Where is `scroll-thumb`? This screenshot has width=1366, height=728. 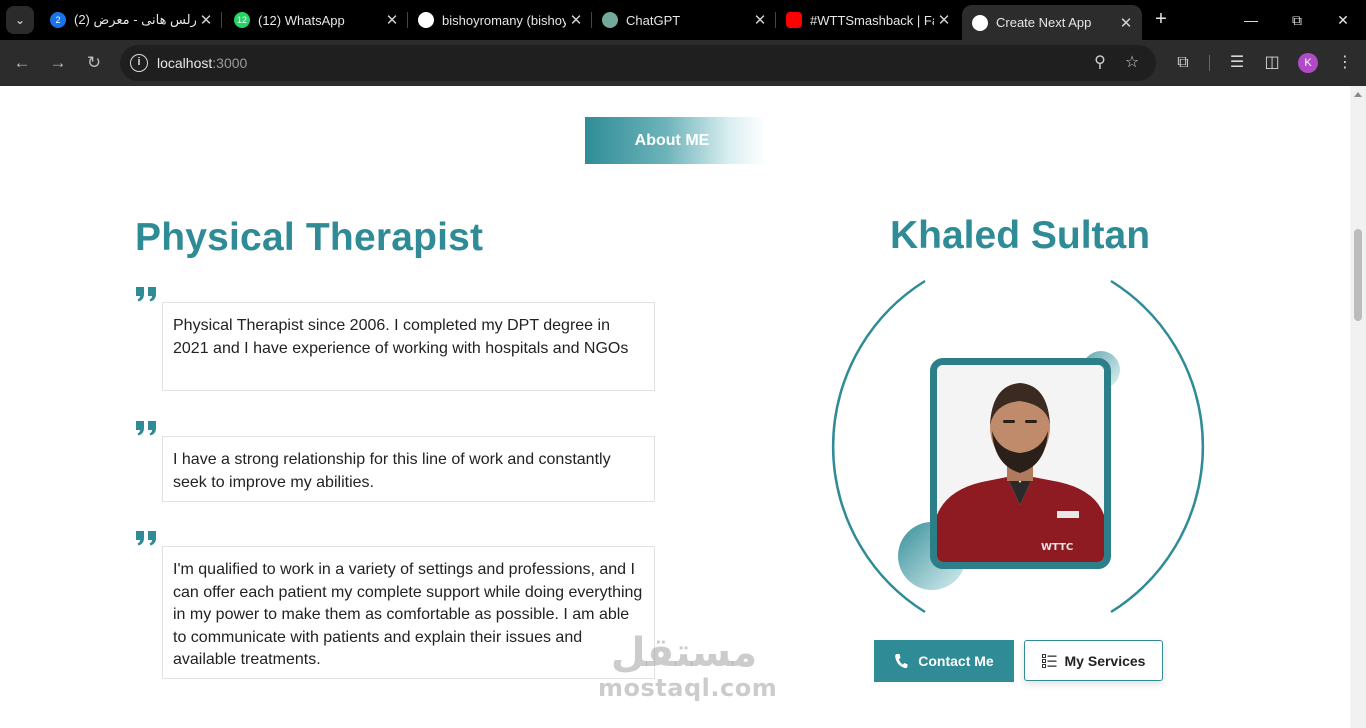 scroll-thumb is located at coordinates (1358, 275).